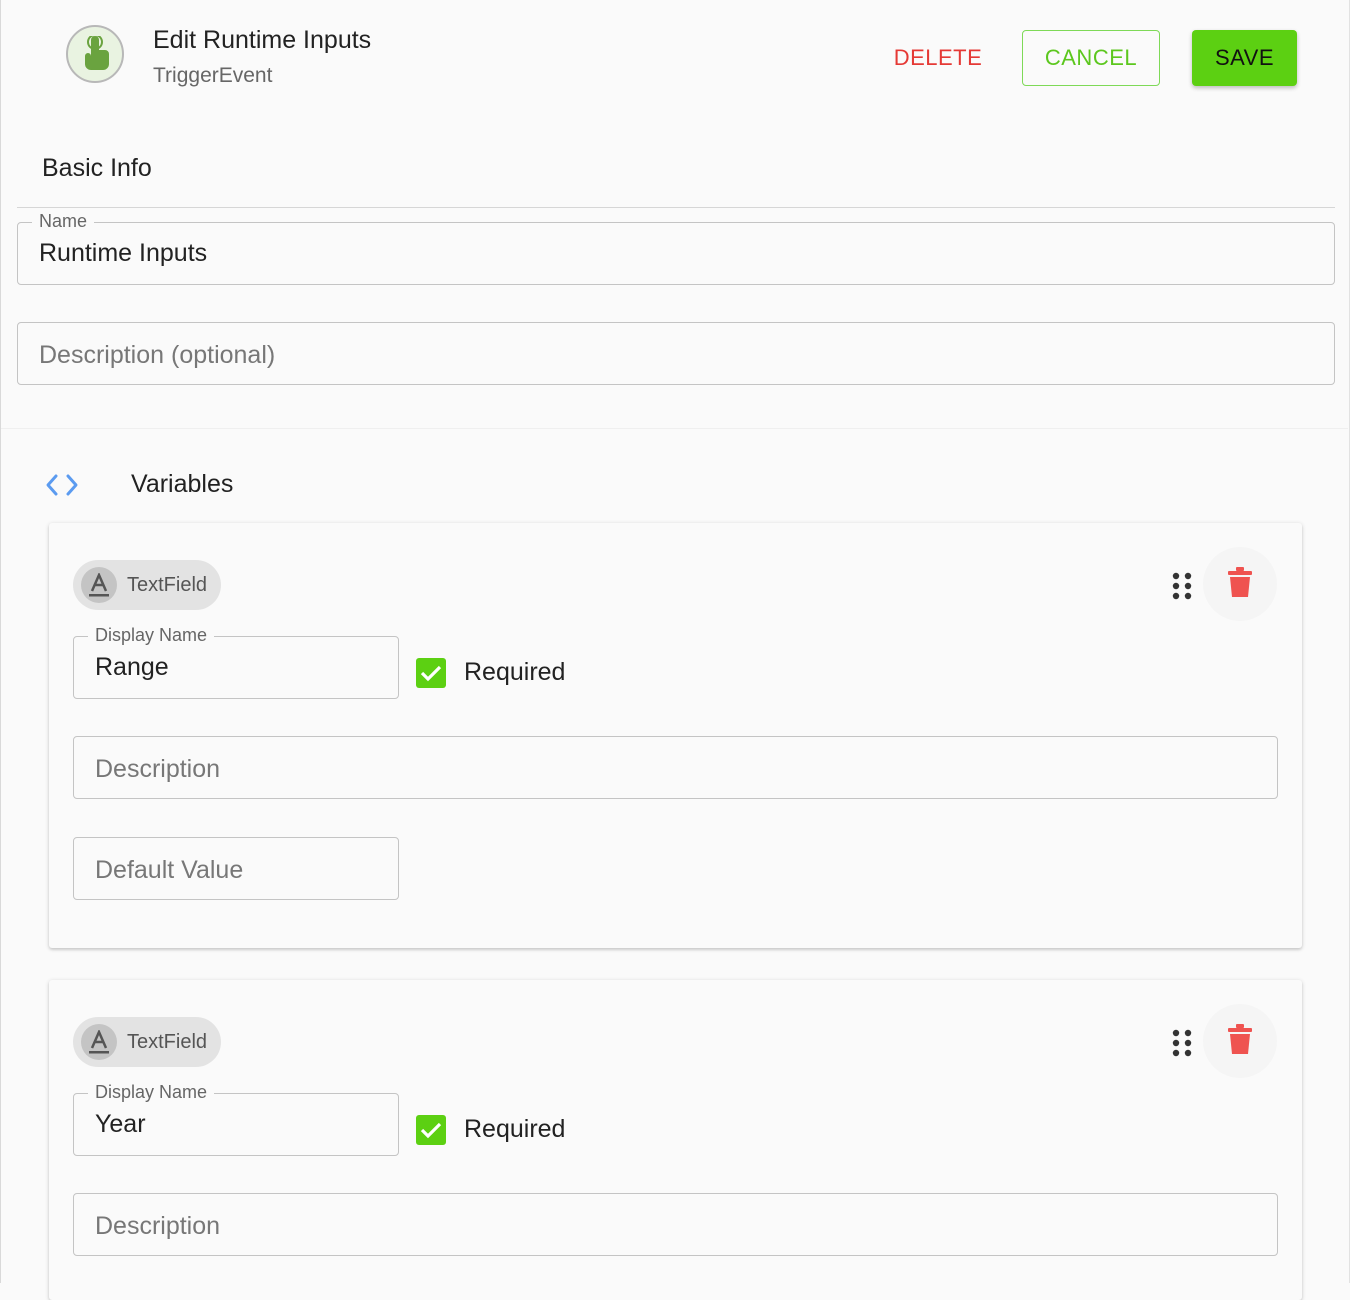 This screenshot has width=1350, height=1300. I want to click on save-button: SAVE, so click(1244, 58).